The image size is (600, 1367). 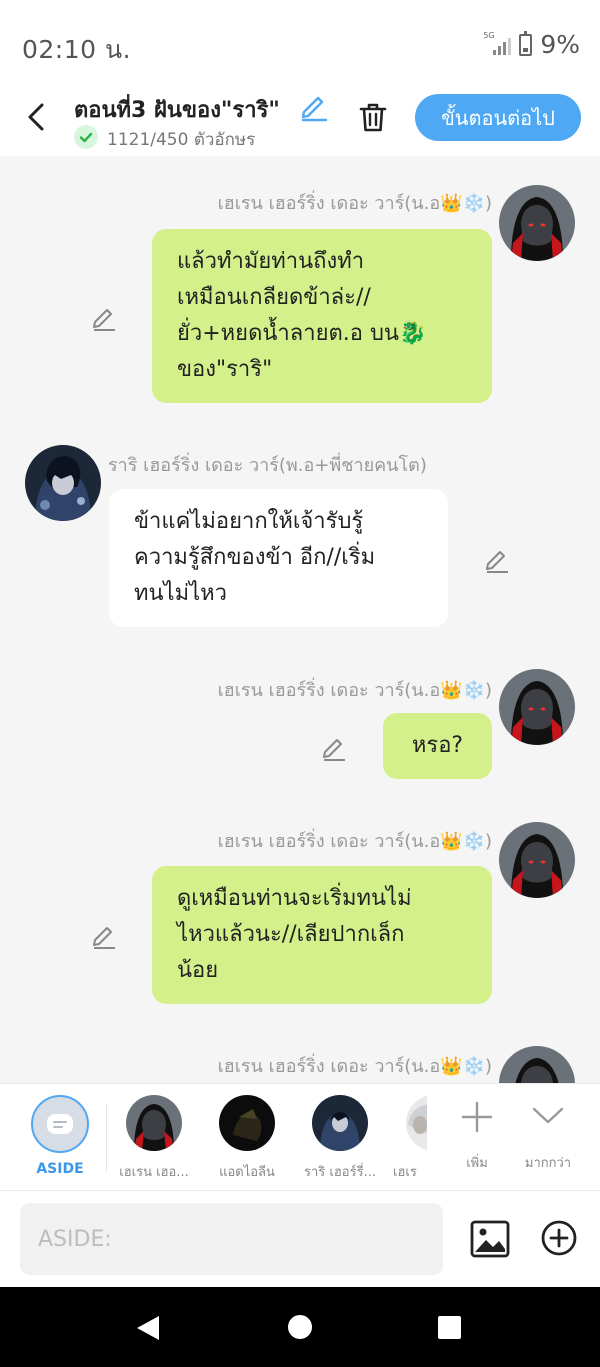 I want to click on message-line: ความรู้สึกของข้า อีก//เริ่ม, so click(x=255, y=557).